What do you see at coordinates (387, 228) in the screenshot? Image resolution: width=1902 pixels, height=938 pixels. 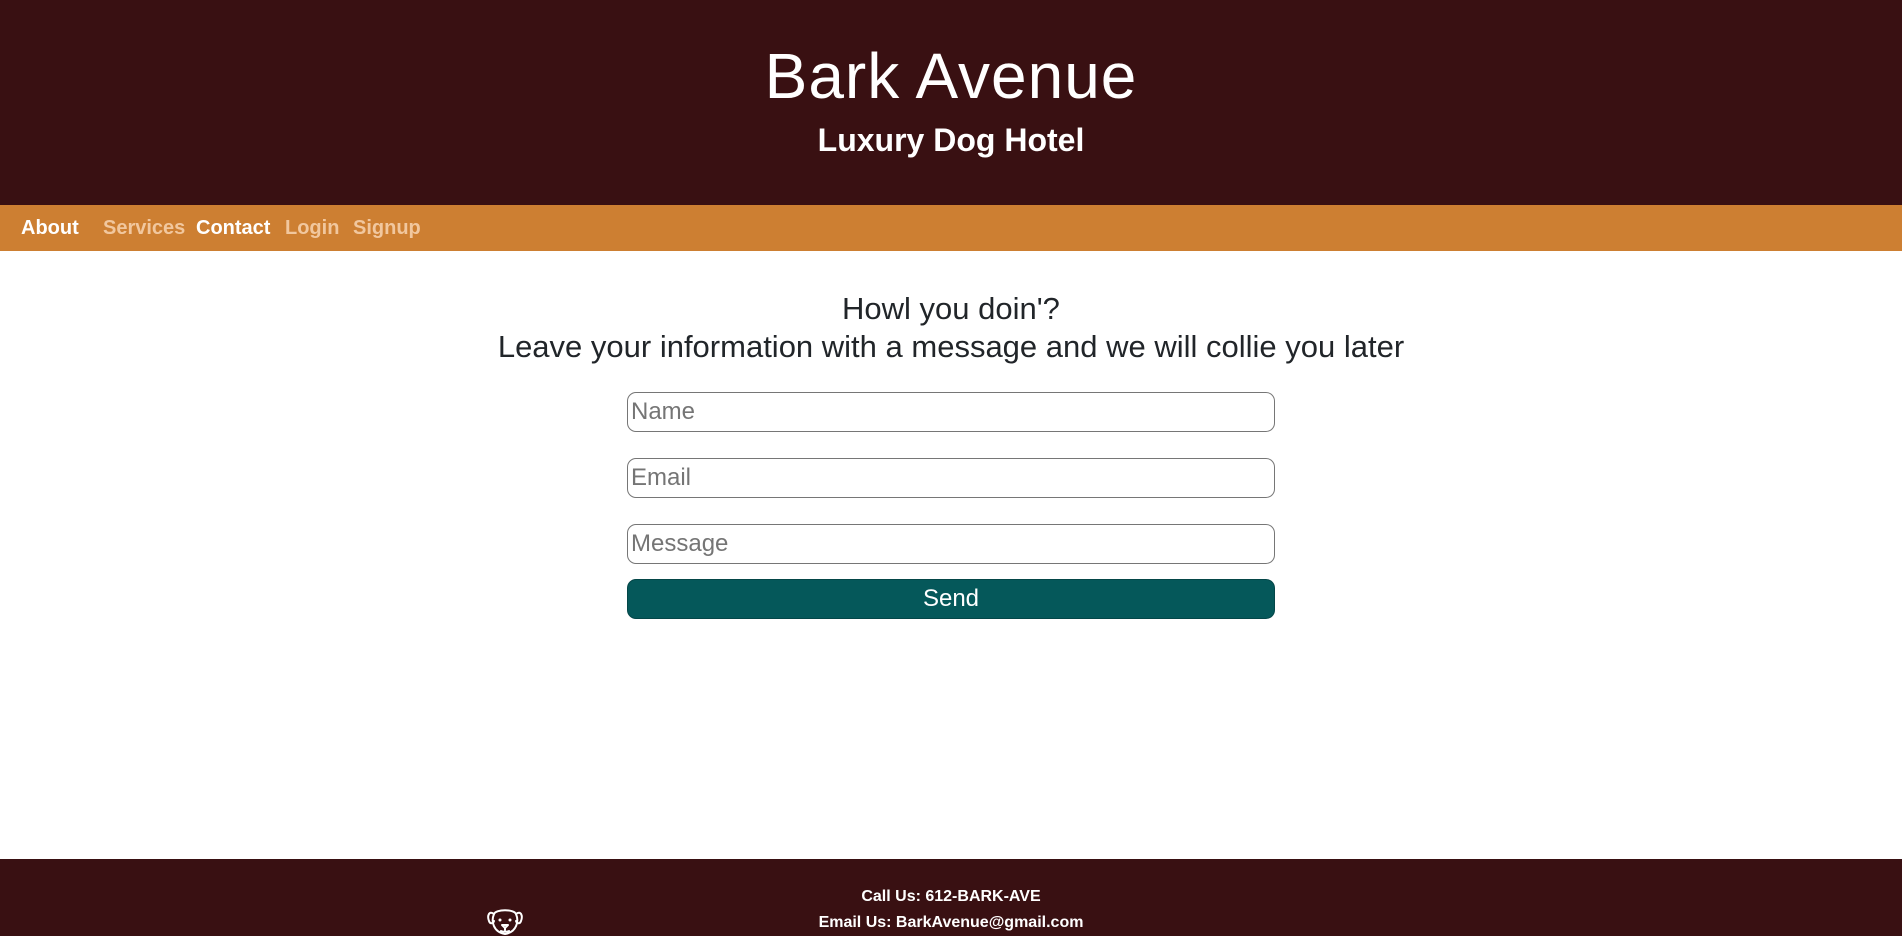 I see `nav-signup: Signup` at bounding box center [387, 228].